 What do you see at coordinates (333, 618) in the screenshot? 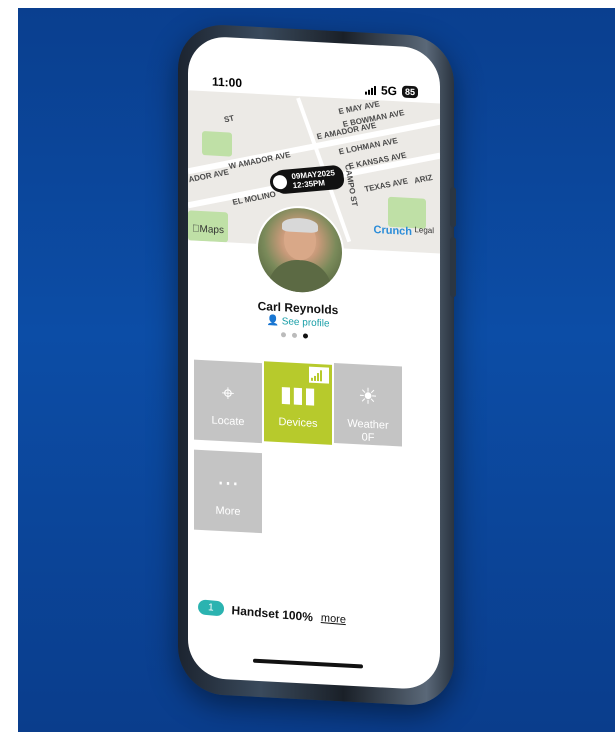
I see `more-link: more` at bounding box center [333, 618].